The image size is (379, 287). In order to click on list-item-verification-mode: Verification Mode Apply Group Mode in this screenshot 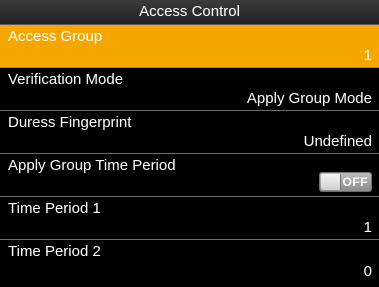, I will do `click(189, 89)`.